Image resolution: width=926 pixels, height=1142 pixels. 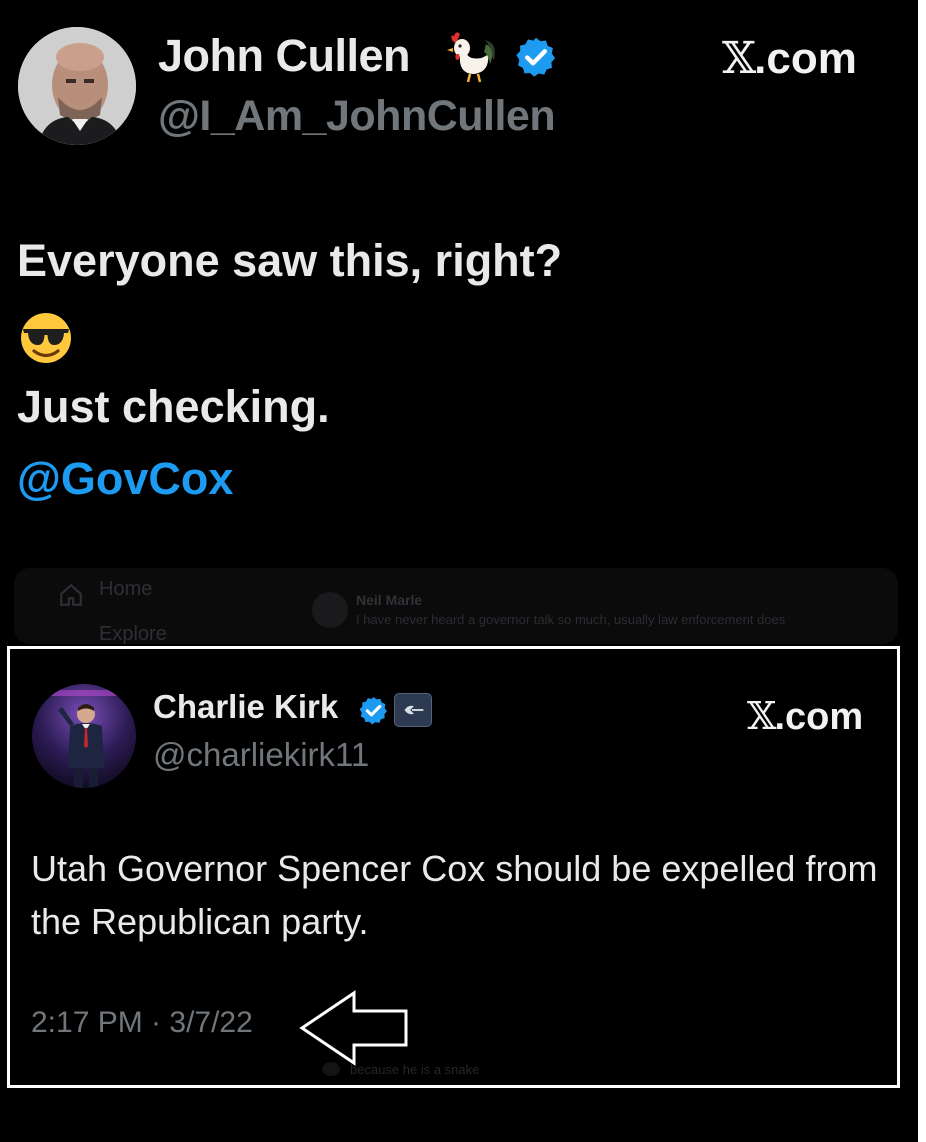 I want to click on nav-explore-label: Explore, so click(x=133, y=634).